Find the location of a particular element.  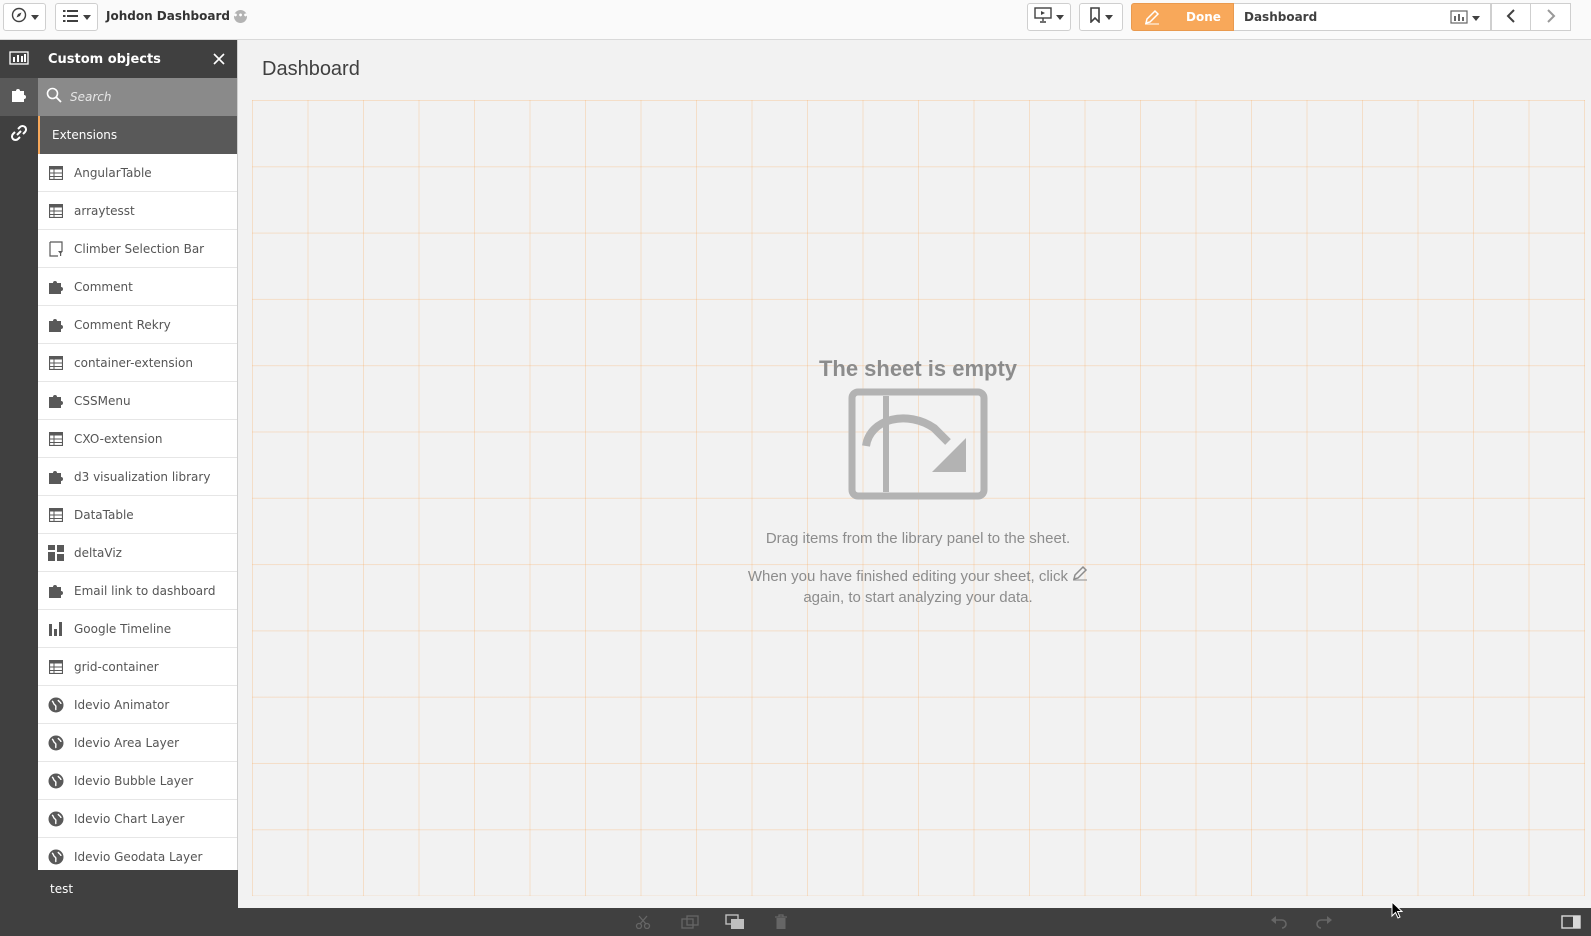

bookmark-icon is located at coordinates (1095, 17).